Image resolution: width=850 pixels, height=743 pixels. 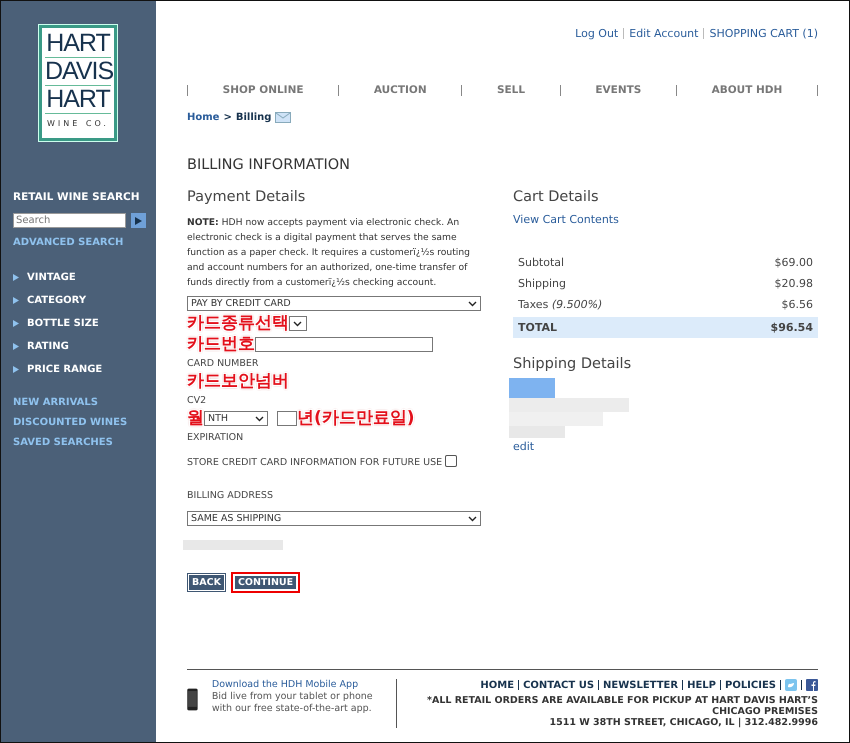 I want to click on checkbox-label: STORE CREDIT CARD INFORMATION FOR FUTURE USE, so click(x=314, y=462).